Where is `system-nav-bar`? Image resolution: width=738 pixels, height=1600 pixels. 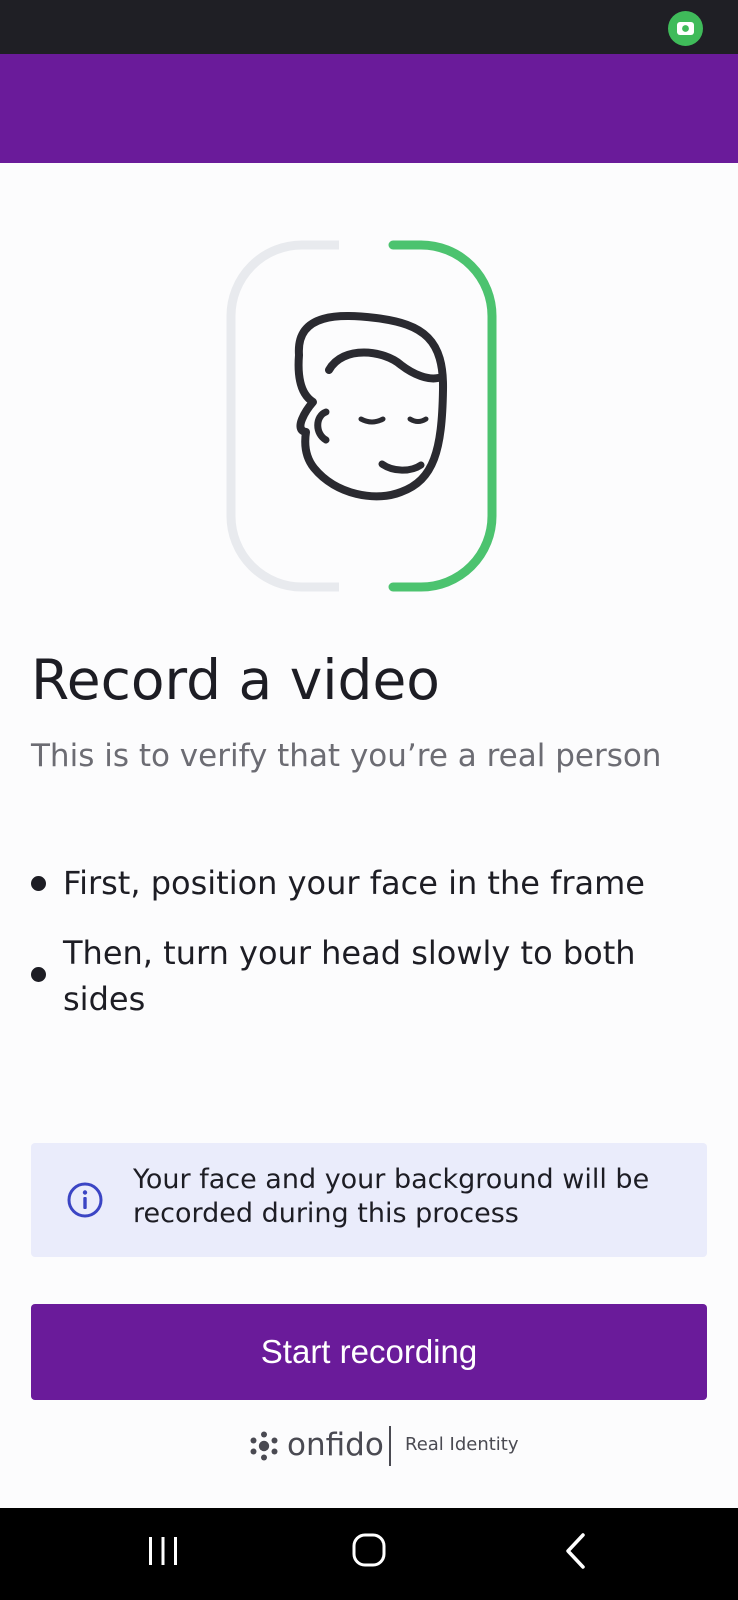
system-nav-bar is located at coordinates (369, 1554).